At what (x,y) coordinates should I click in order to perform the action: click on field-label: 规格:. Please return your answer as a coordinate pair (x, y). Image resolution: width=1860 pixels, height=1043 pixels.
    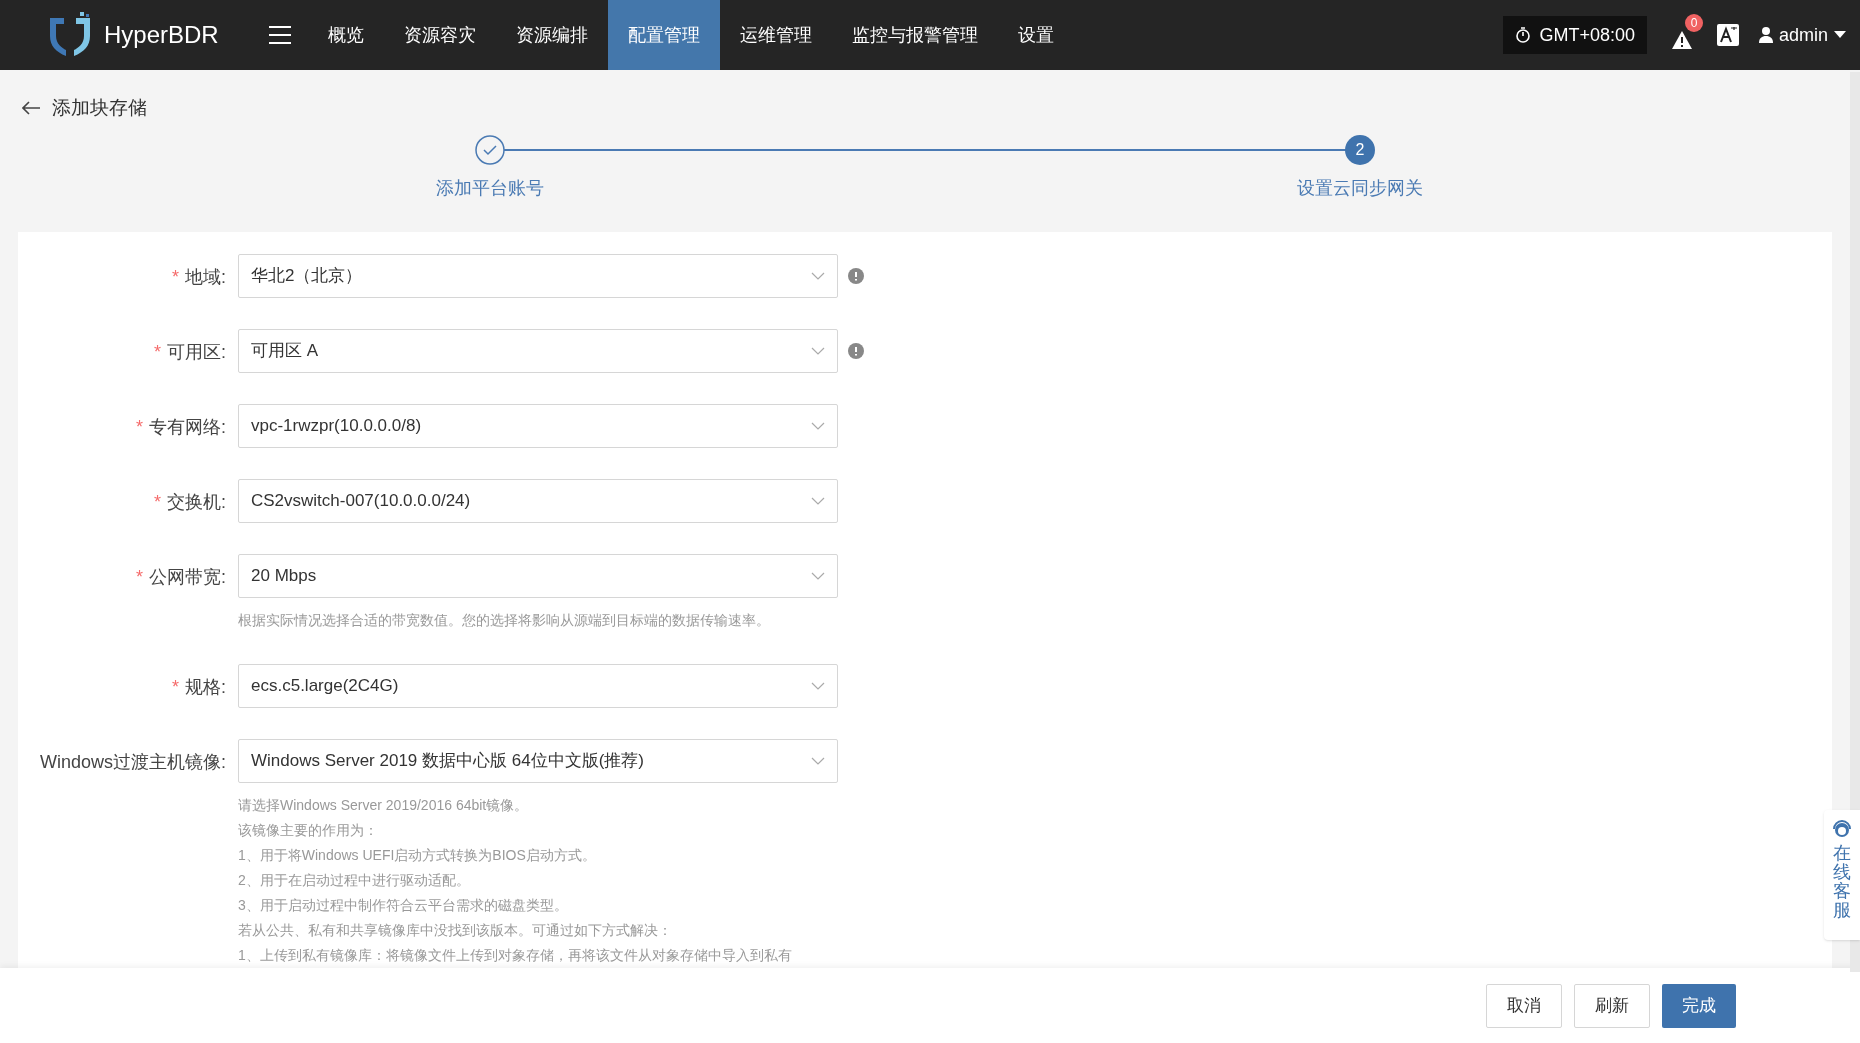
    Looking at the image, I should click on (205, 687).